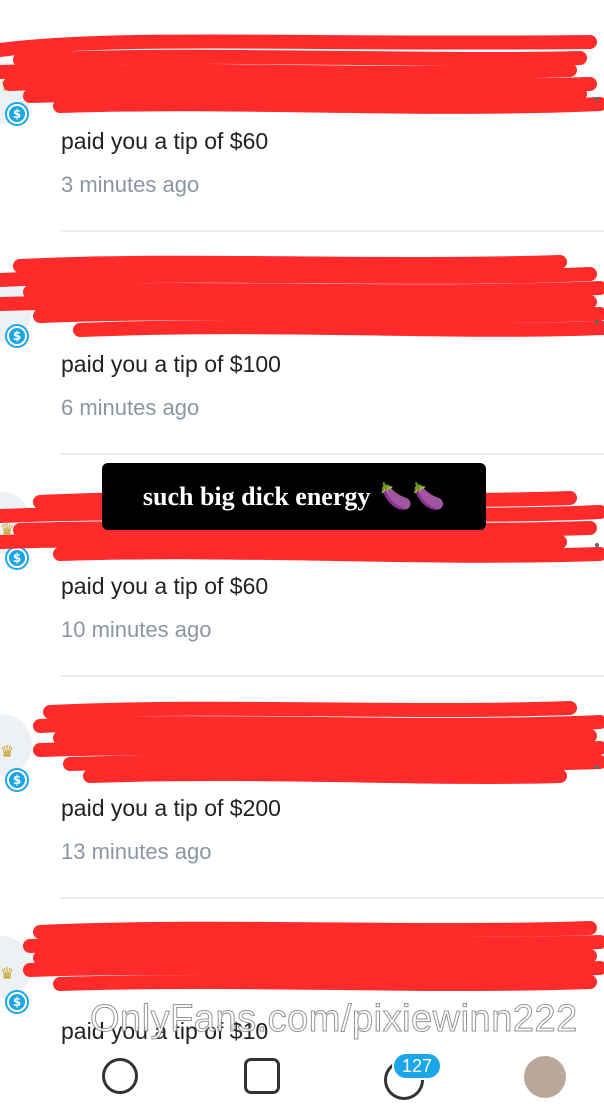 The width and height of the screenshot is (604, 1110). What do you see at coordinates (130, 407) in the screenshot?
I see `timestamp: 6 minutes ago` at bounding box center [130, 407].